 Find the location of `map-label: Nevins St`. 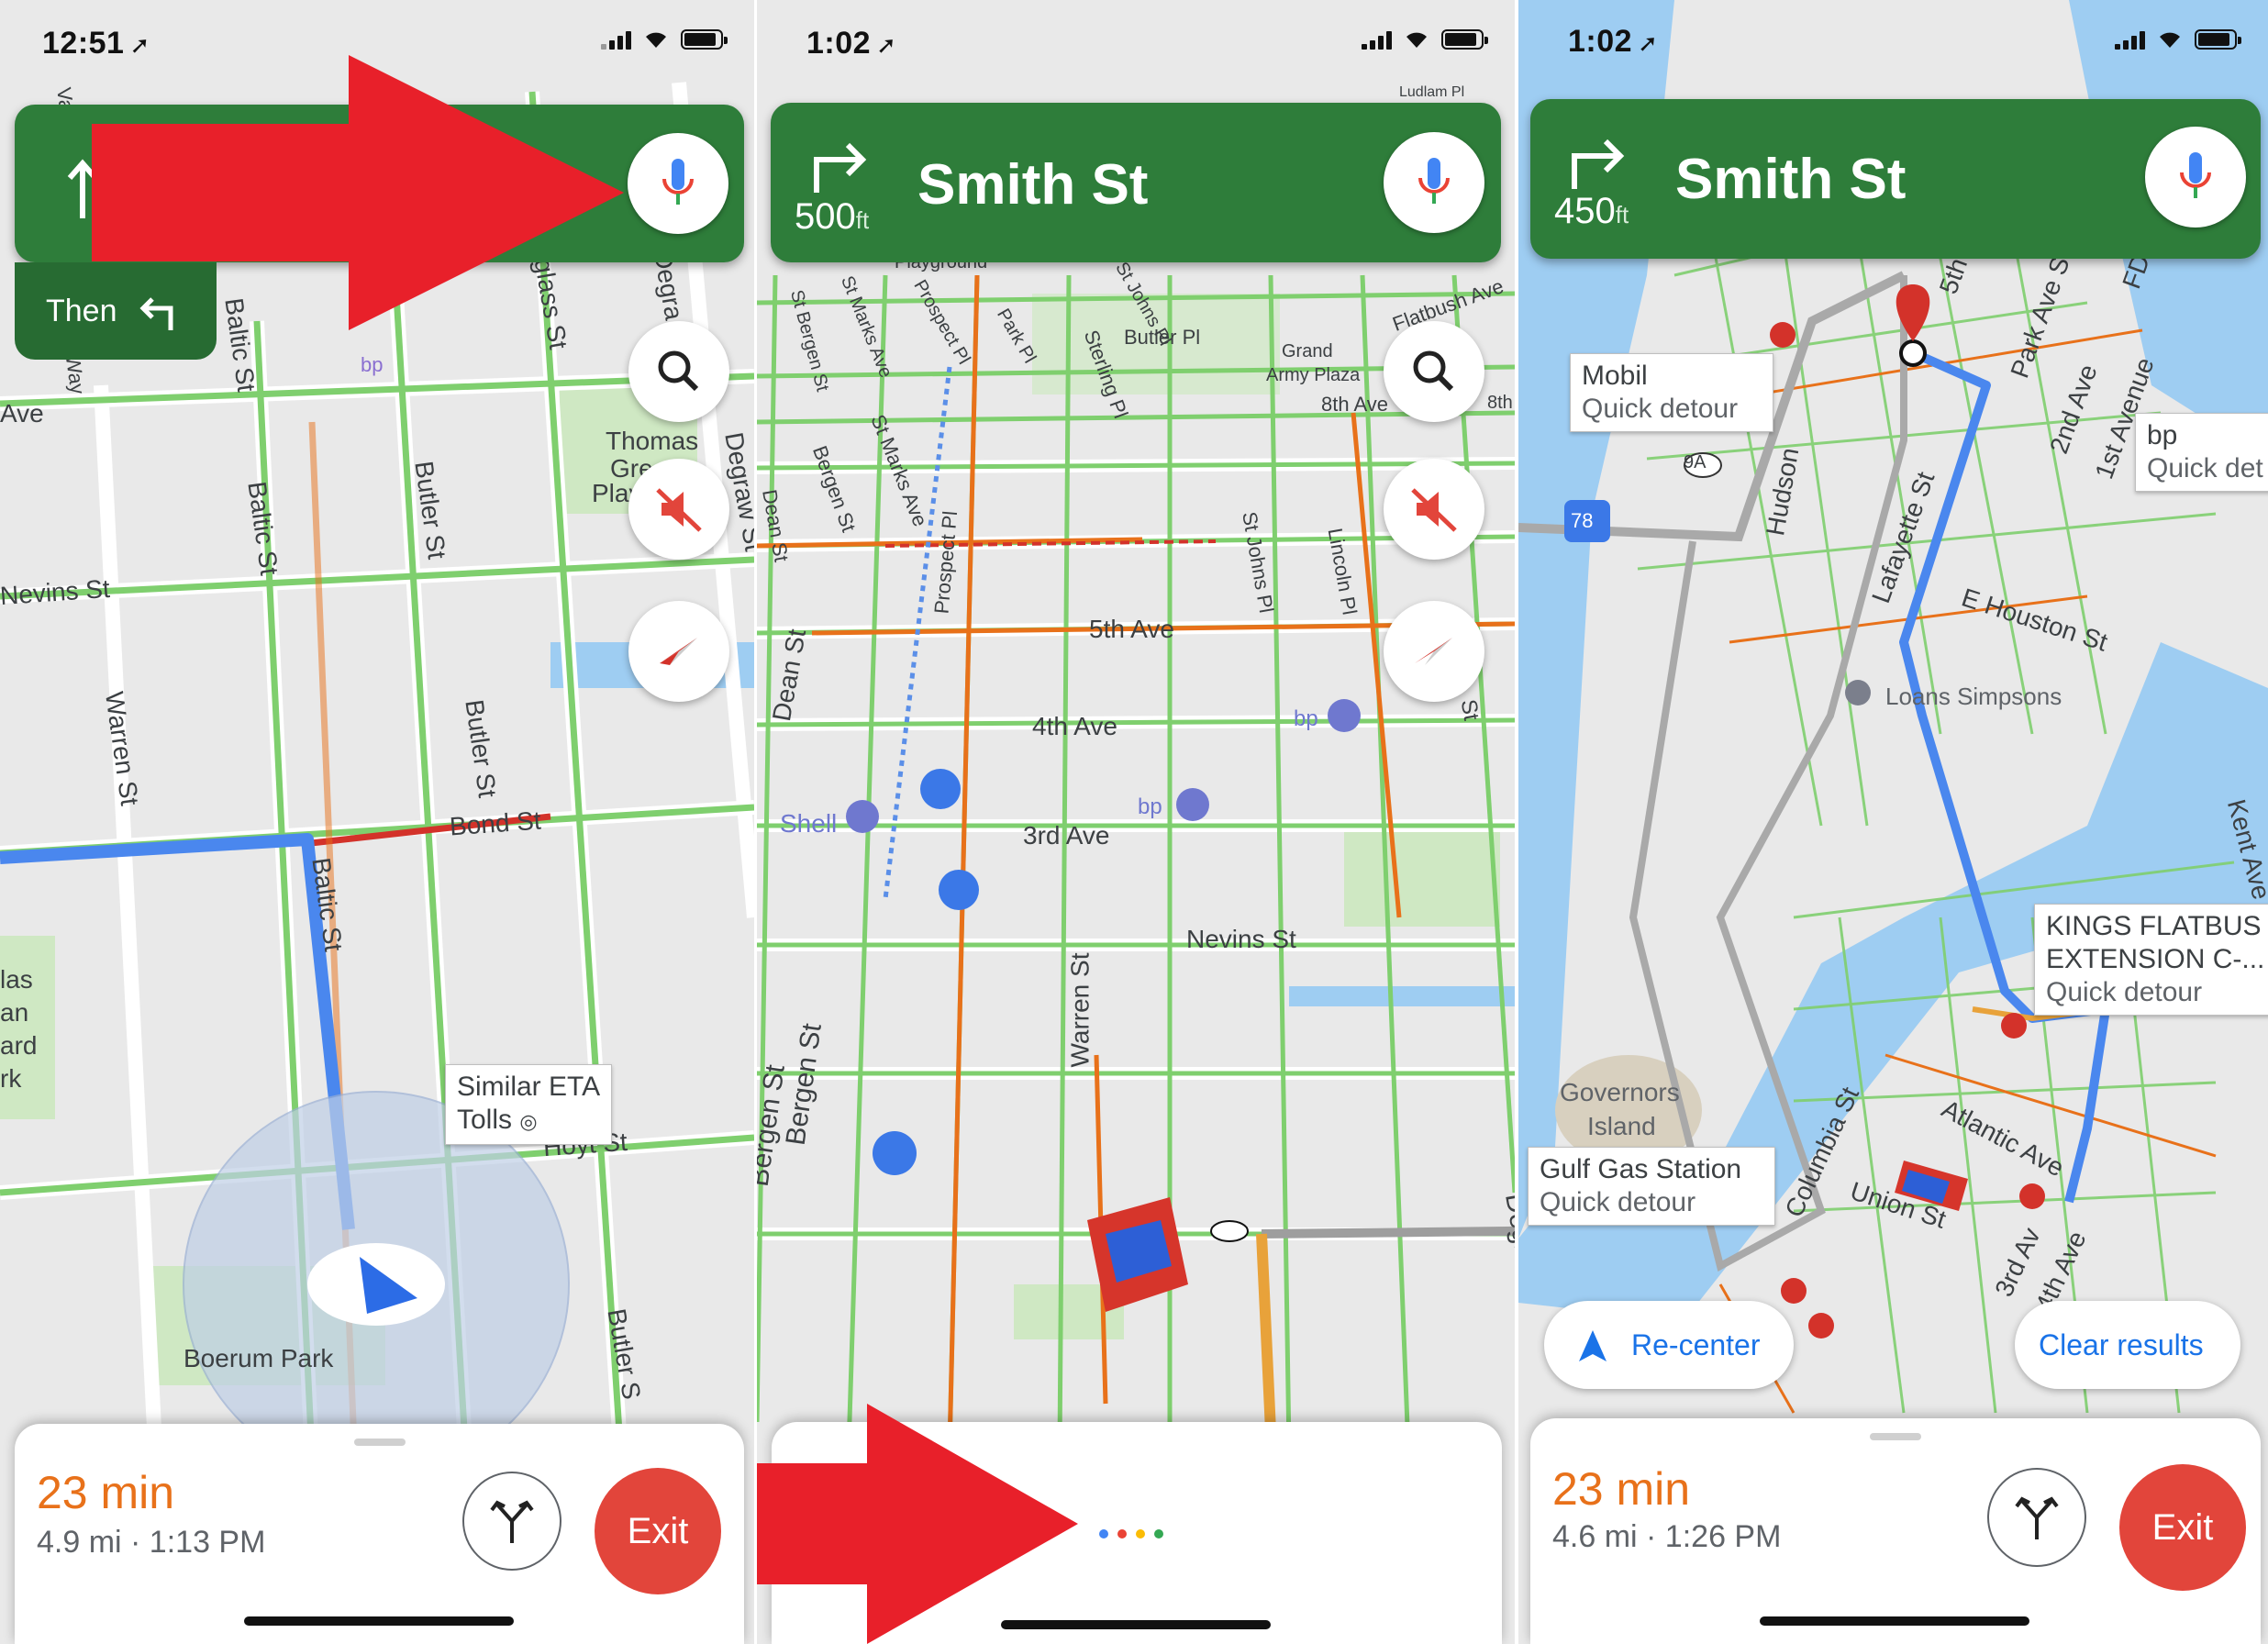

map-label: Nevins St is located at coordinates (1241, 939).